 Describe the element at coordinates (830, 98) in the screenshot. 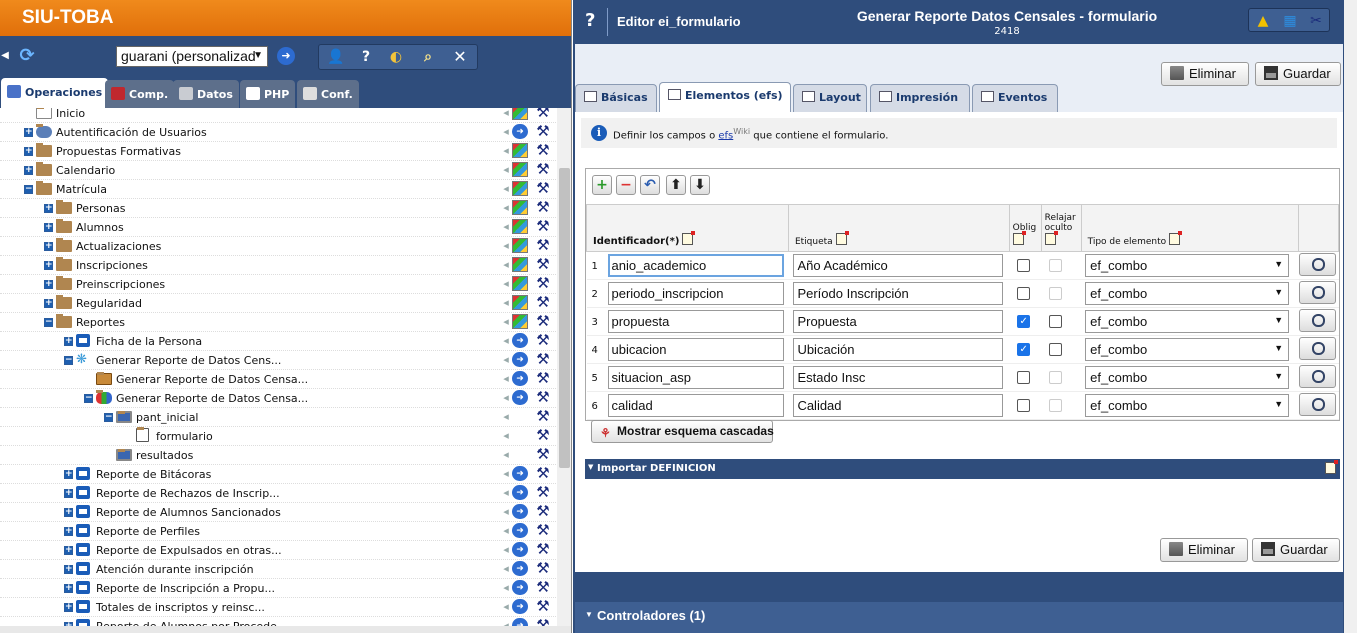

I see `tab-layout: Layout` at that location.